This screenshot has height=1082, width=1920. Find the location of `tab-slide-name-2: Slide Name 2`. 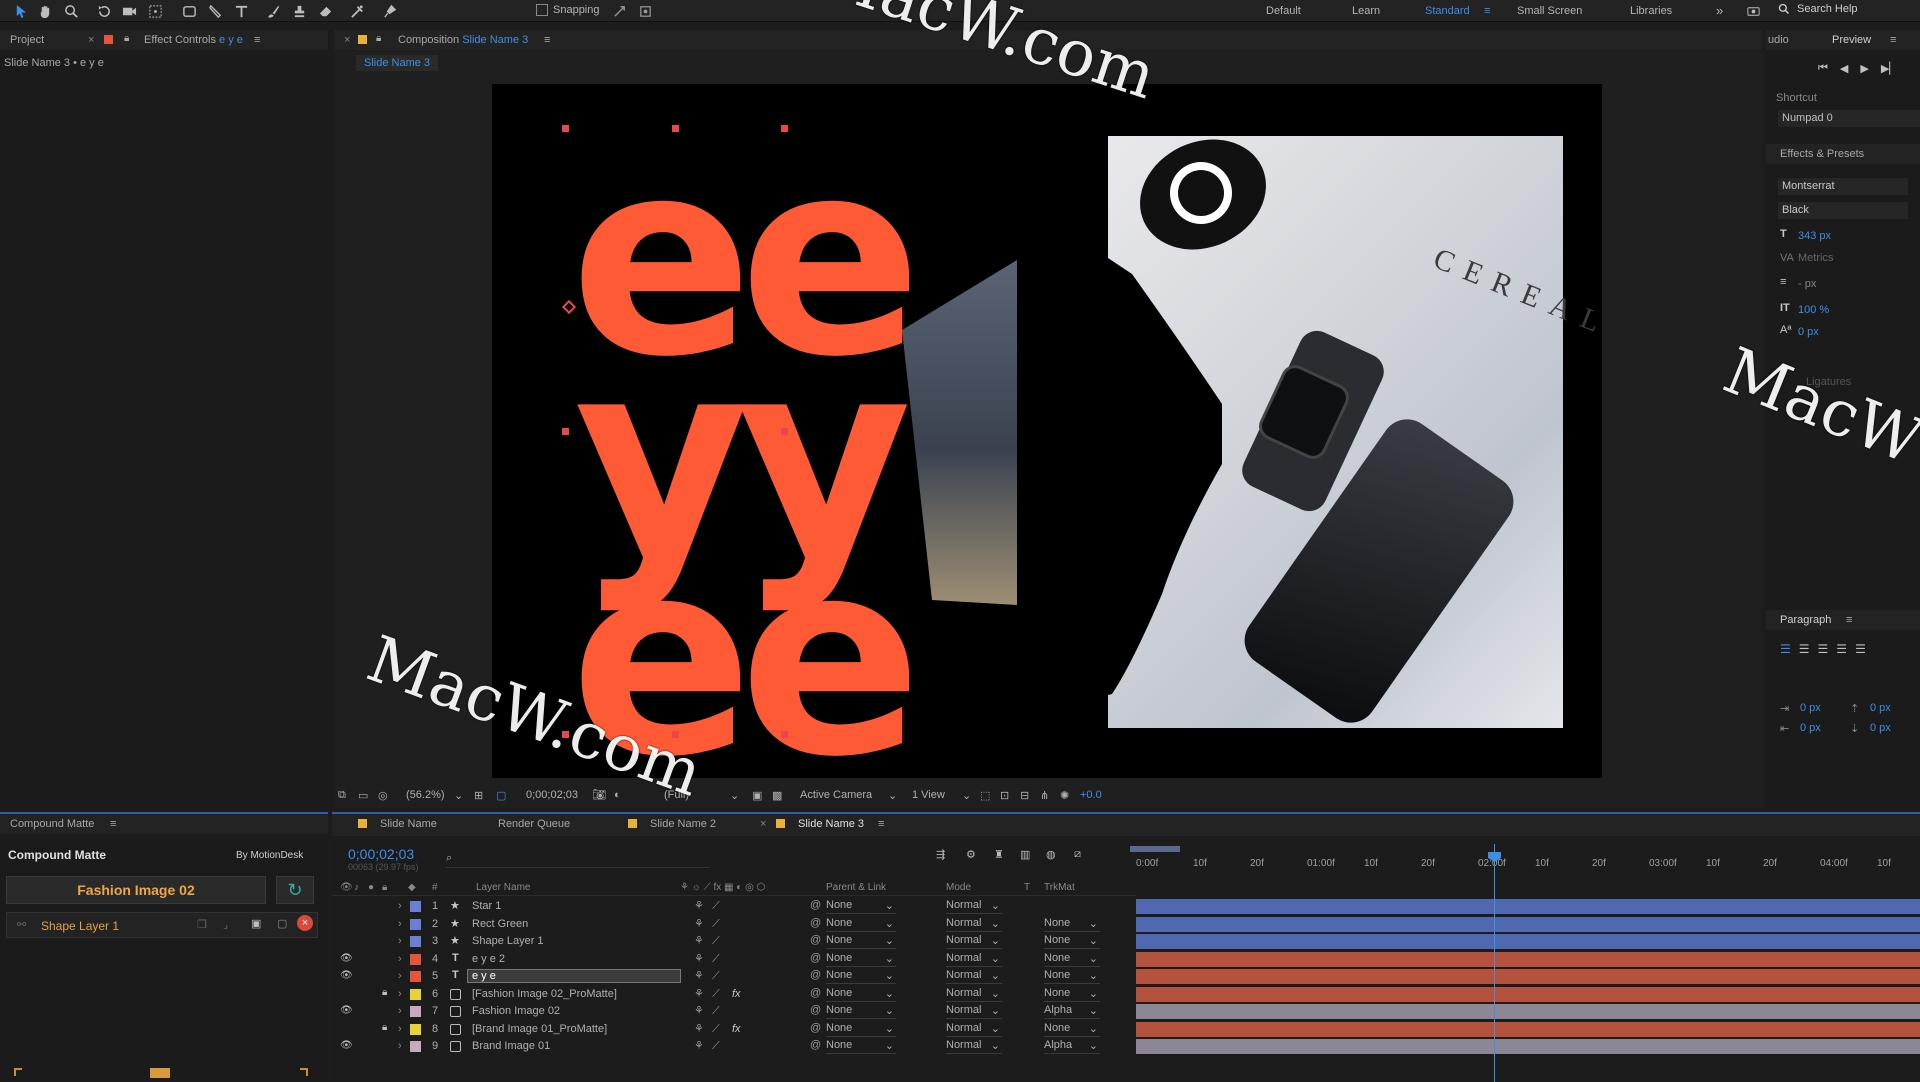

tab-slide-name-2: Slide Name 2 is located at coordinates (683, 824).